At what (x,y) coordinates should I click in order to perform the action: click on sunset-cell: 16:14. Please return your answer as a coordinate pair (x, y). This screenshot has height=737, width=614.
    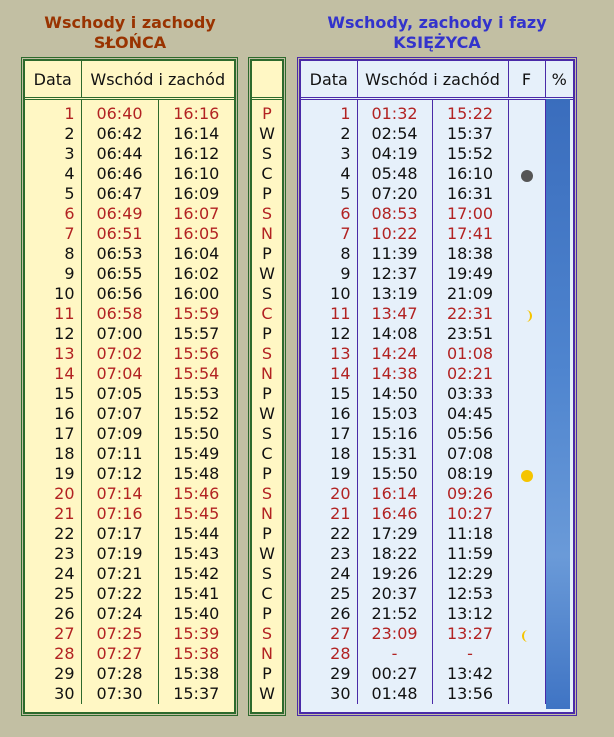
    Looking at the image, I should click on (195, 134).